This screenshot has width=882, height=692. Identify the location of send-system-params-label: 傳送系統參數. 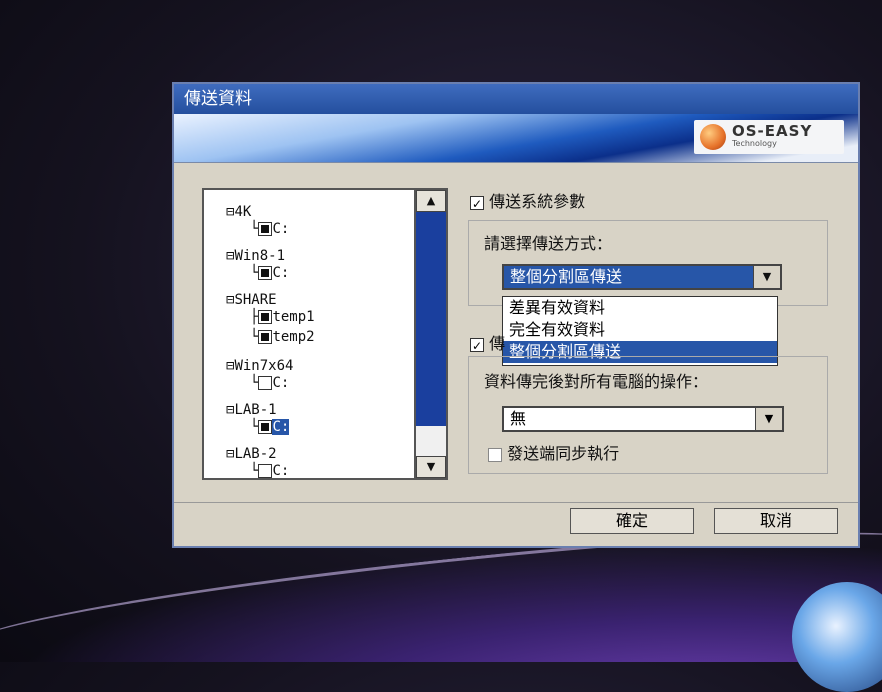
(537, 201).